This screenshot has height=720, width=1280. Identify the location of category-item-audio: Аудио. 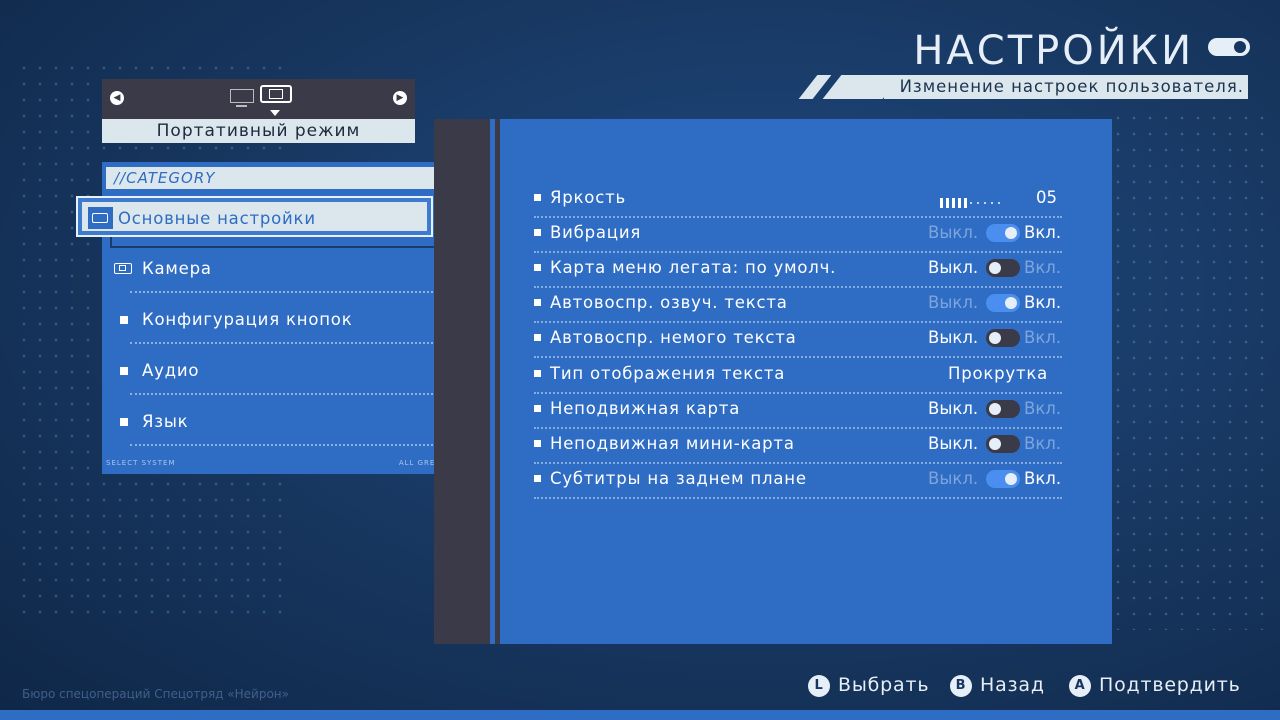
(277, 377).